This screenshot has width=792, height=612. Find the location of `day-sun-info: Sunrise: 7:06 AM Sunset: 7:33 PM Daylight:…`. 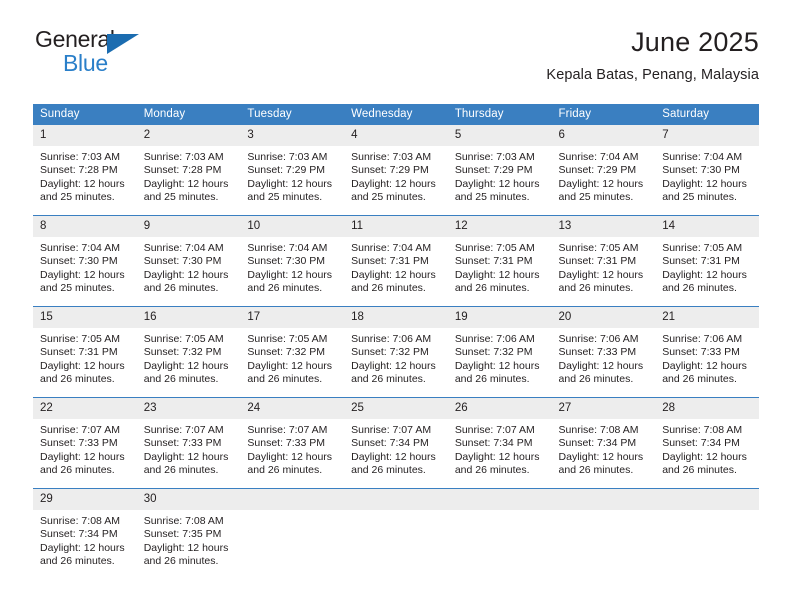

day-sun-info: Sunrise: 7:06 AM Sunset: 7:33 PM Daylight:… is located at coordinates (707, 357).